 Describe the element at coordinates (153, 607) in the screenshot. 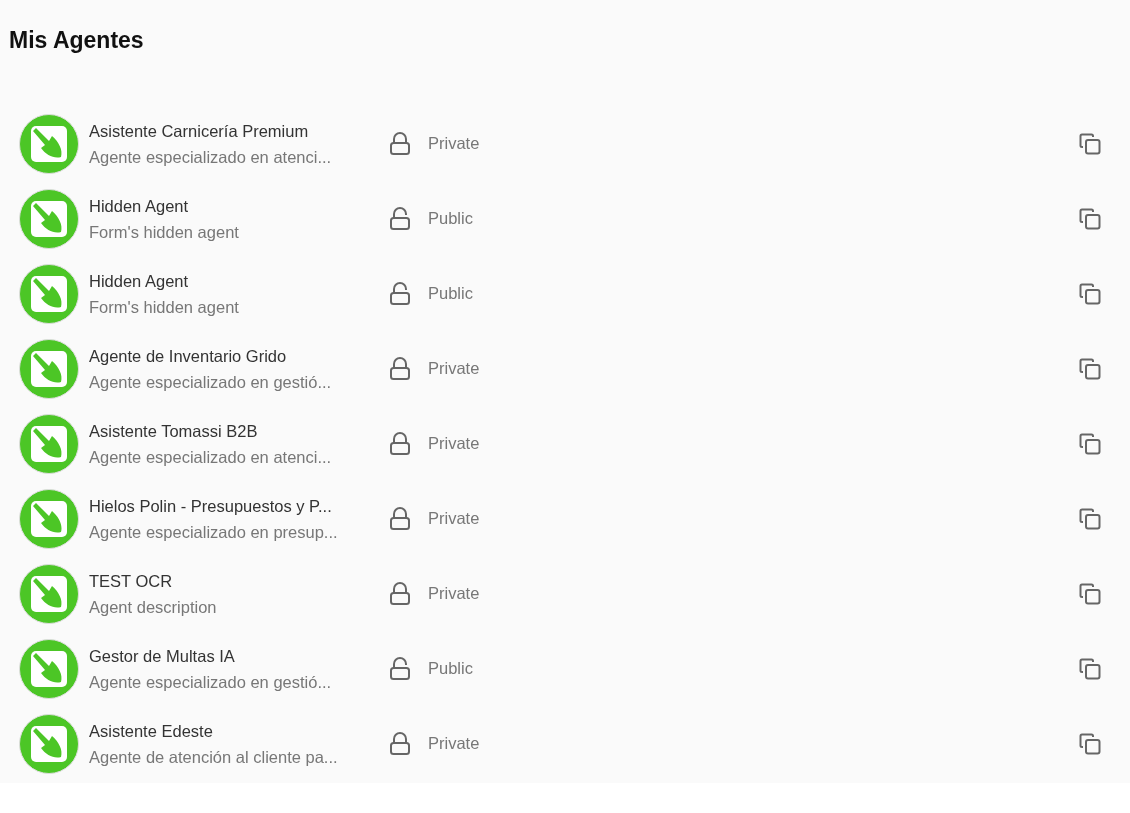

I see `agent-description: Agent description` at that location.